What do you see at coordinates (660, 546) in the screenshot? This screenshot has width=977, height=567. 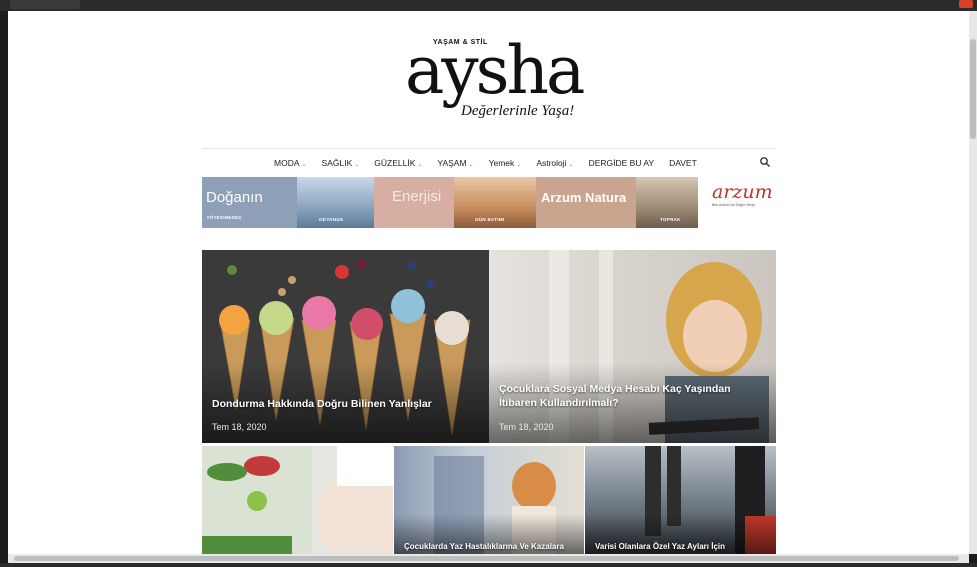 I see `post-title: Varisi Olanlara Özel Yaz Ayları İçin` at bounding box center [660, 546].